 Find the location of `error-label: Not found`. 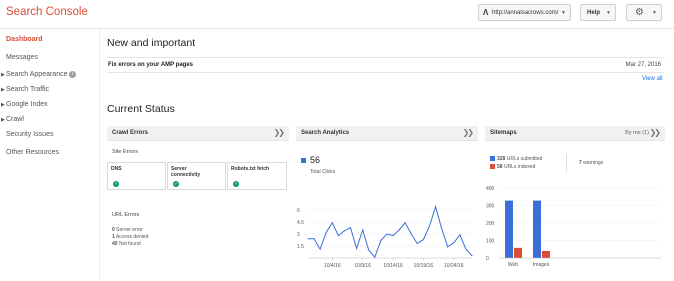

error-label: Not found is located at coordinates (129, 244).